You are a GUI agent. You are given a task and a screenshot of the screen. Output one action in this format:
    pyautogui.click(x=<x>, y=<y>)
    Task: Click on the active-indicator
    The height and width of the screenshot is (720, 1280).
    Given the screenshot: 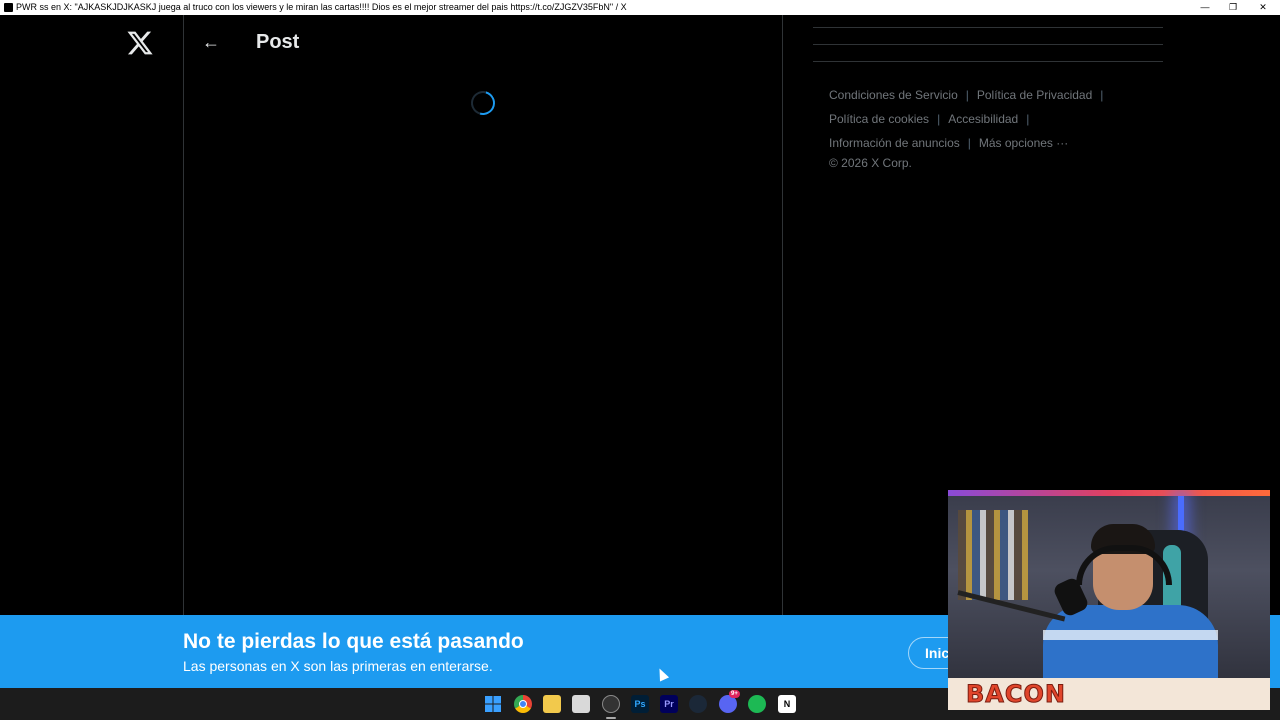 What is the action you would take?
    pyautogui.click(x=611, y=718)
    